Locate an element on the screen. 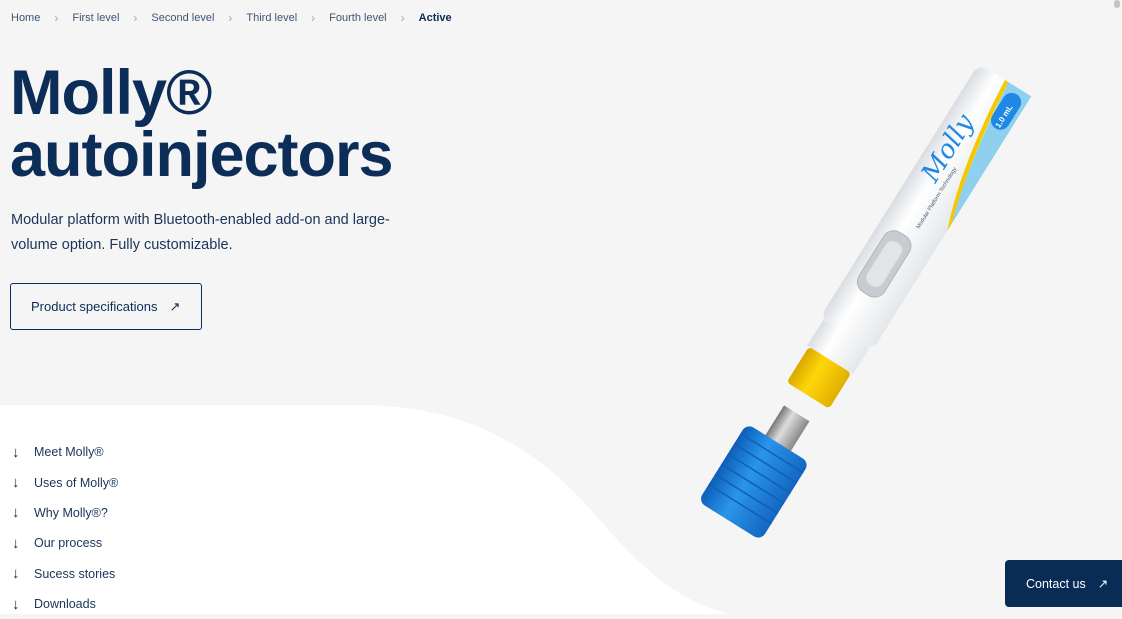  contact-label: Contact us is located at coordinates (1056, 583).